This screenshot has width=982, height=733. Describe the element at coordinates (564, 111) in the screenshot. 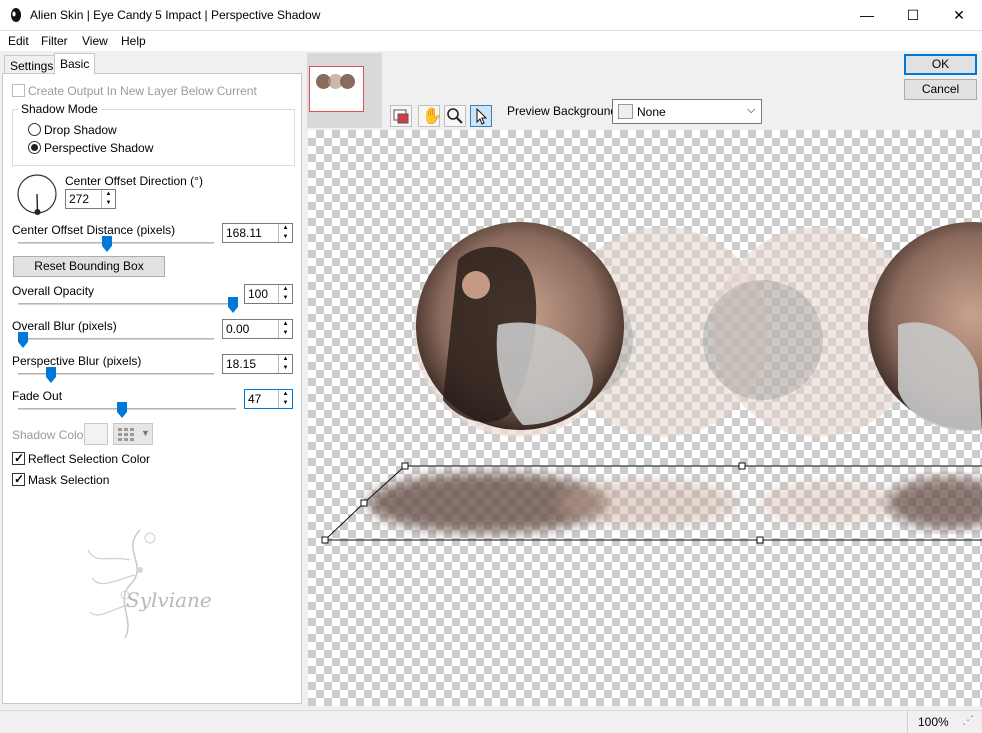

I see `preview-background-label: Preview Background:` at that location.